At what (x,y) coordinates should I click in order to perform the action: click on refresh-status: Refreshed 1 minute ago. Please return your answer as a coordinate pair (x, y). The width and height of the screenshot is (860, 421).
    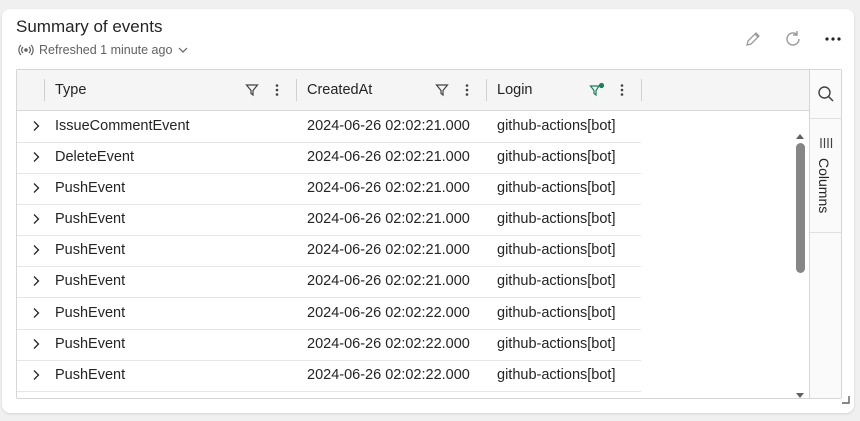
    Looking at the image, I should click on (103, 50).